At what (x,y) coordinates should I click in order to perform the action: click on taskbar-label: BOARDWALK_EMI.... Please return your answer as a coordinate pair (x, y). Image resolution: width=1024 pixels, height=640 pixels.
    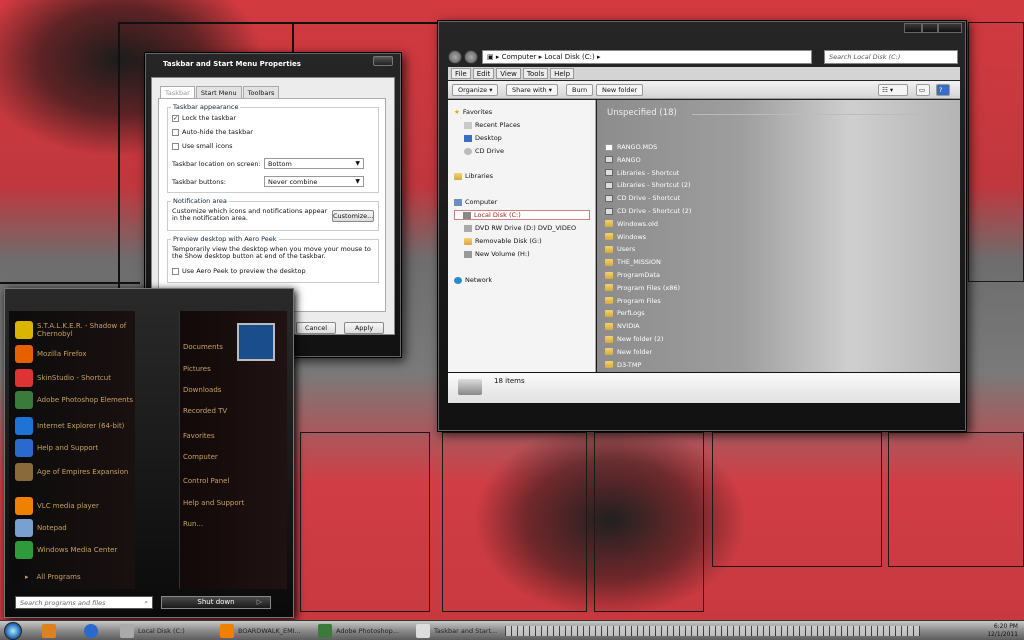
    Looking at the image, I should click on (269, 631).